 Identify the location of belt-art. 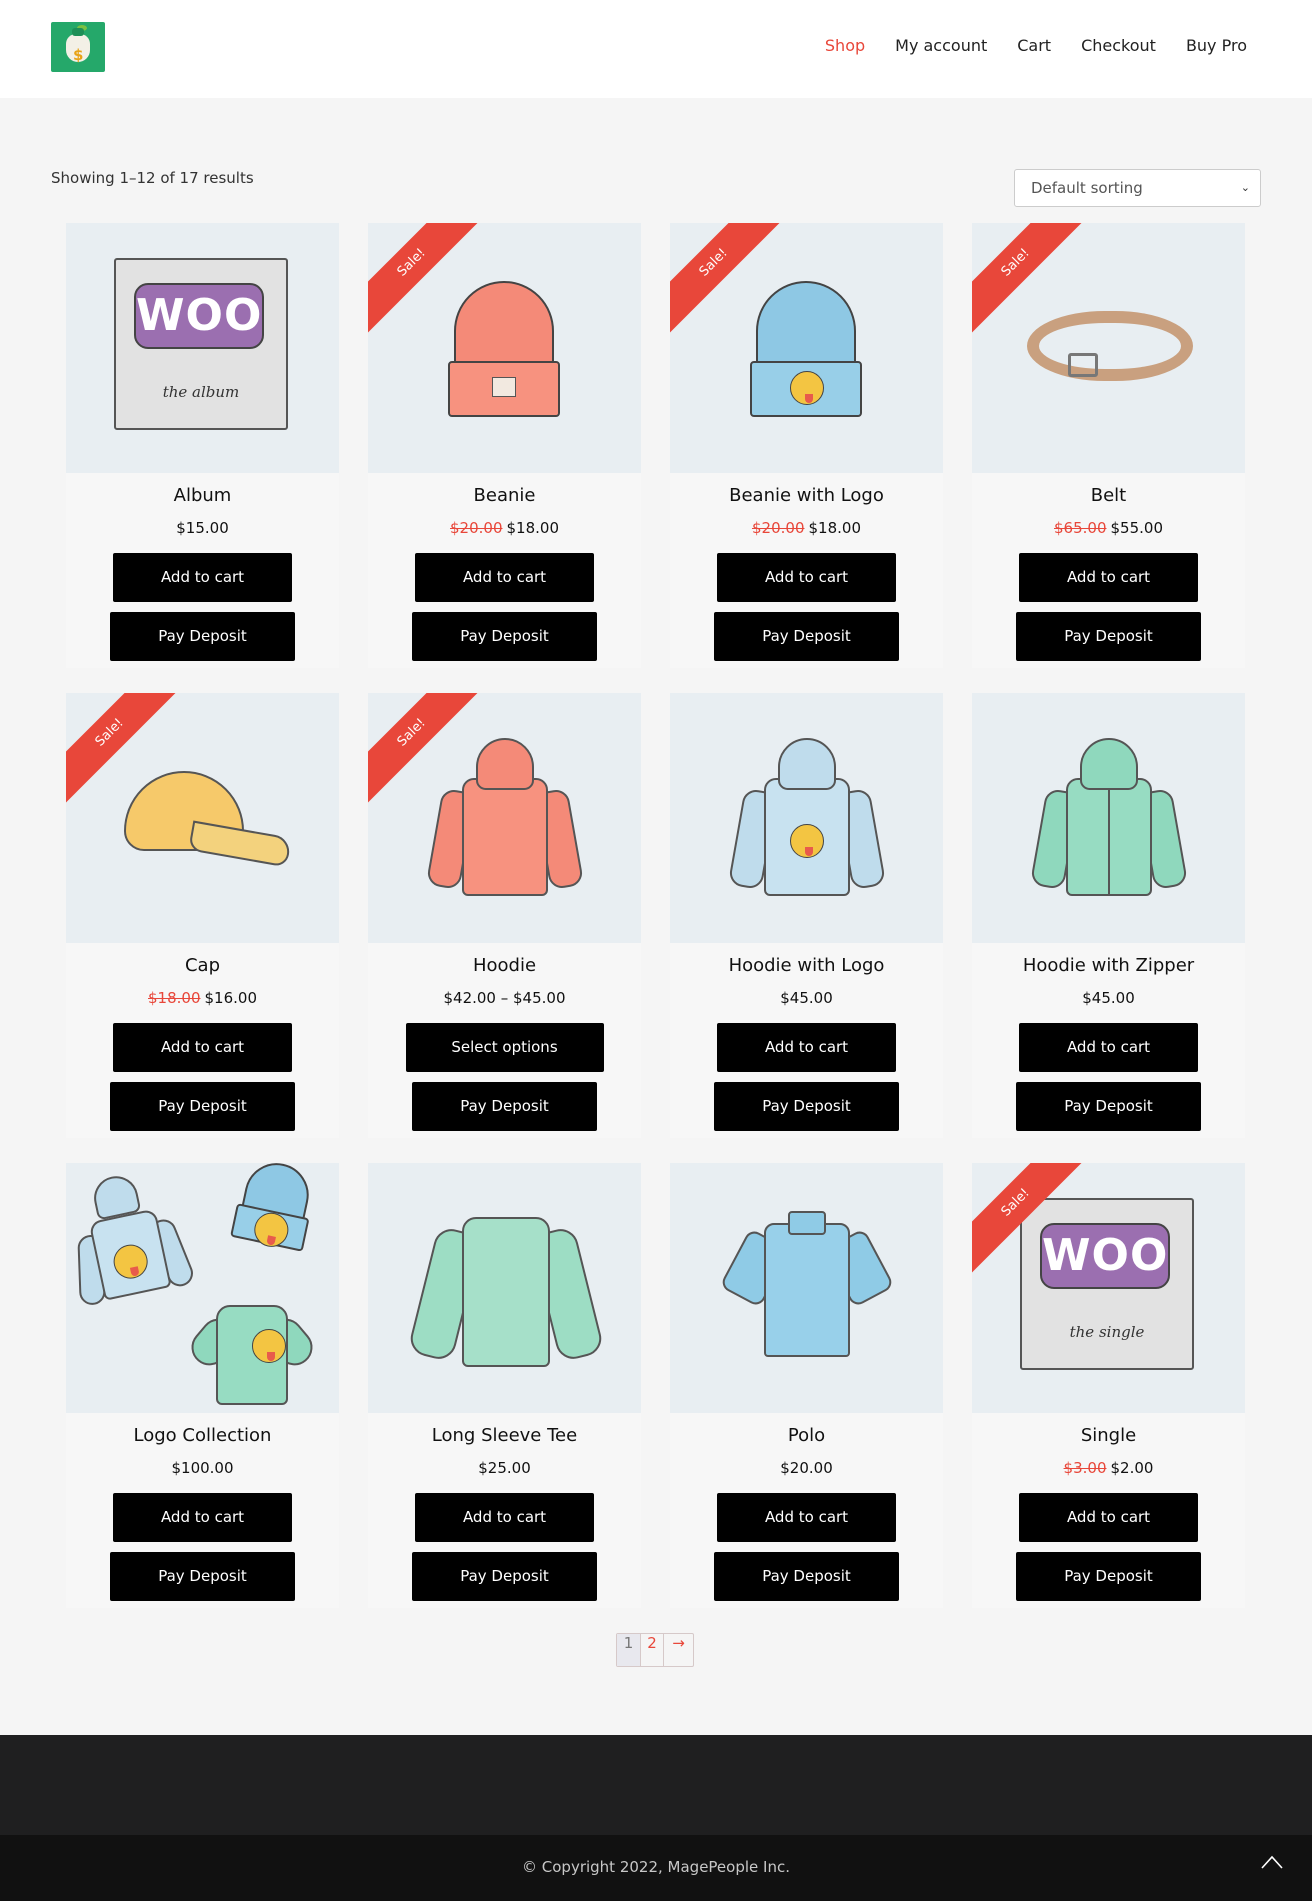
(1110, 346).